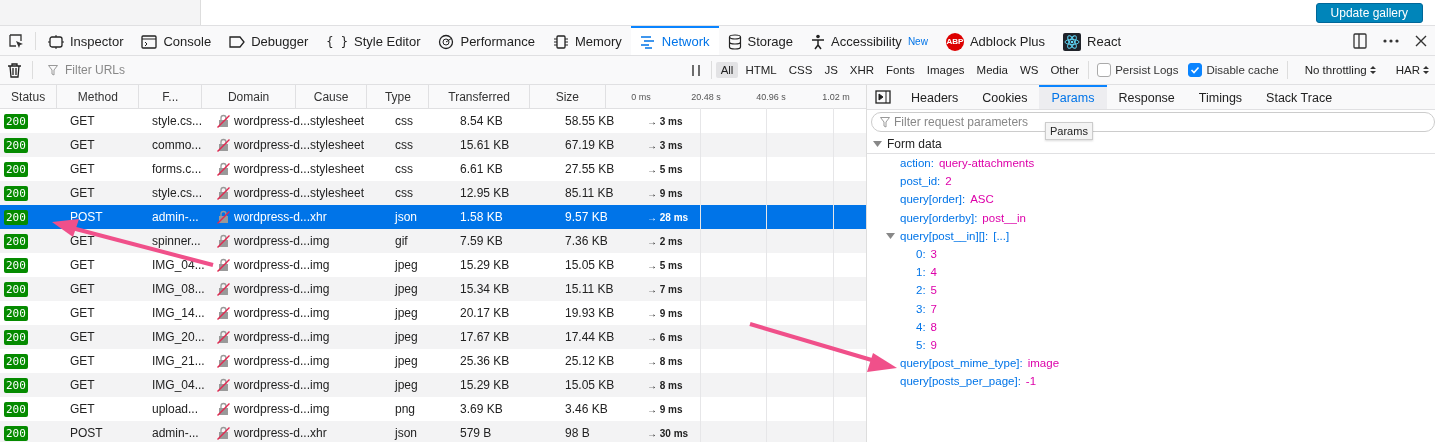 The width and height of the screenshot is (1435, 442). What do you see at coordinates (800, 70) in the screenshot?
I see `type-filter-button: CSS` at bounding box center [800, 70].